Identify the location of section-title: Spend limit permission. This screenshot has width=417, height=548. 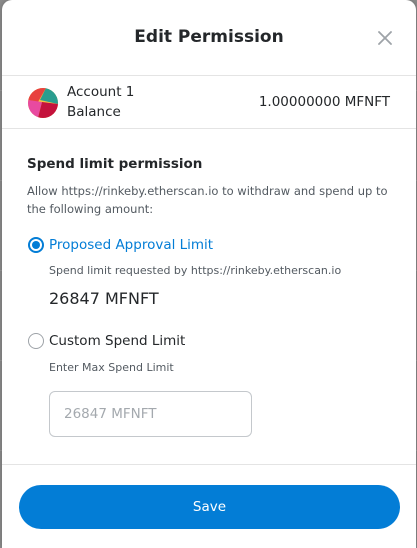
(115, 164).